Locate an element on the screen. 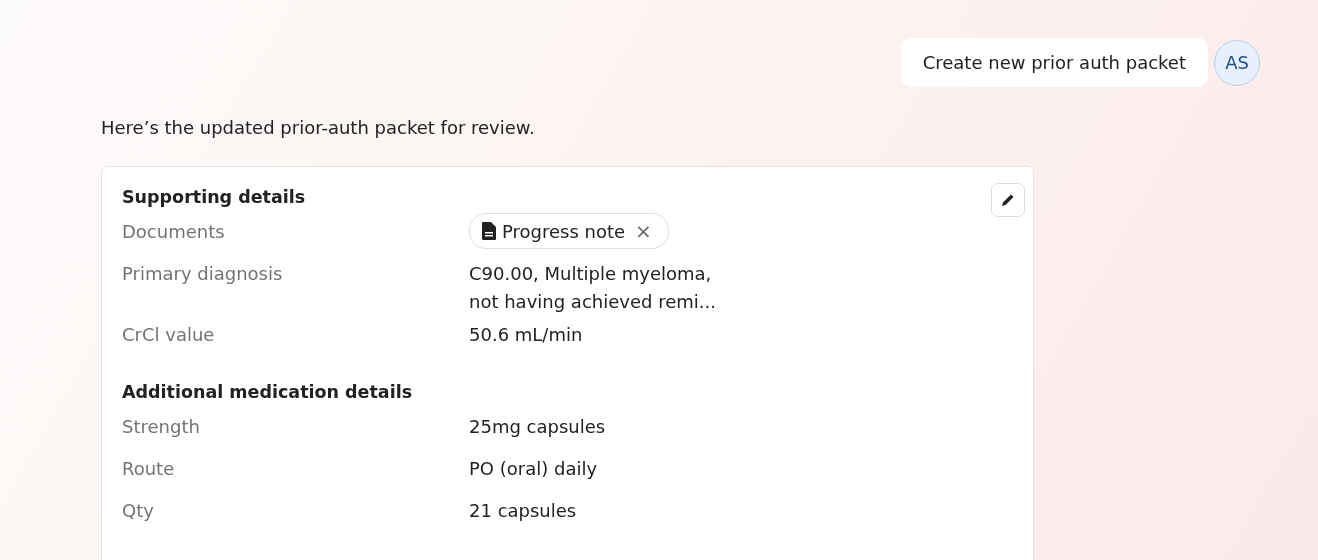  document-icon is located at coordinates (489, 231).